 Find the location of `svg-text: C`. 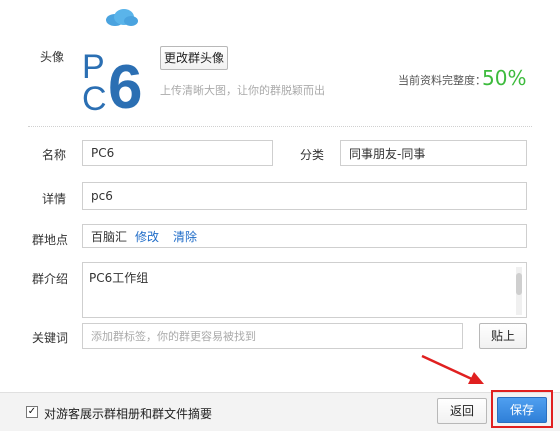

svg-text: C is located at coordinates (94, 98).